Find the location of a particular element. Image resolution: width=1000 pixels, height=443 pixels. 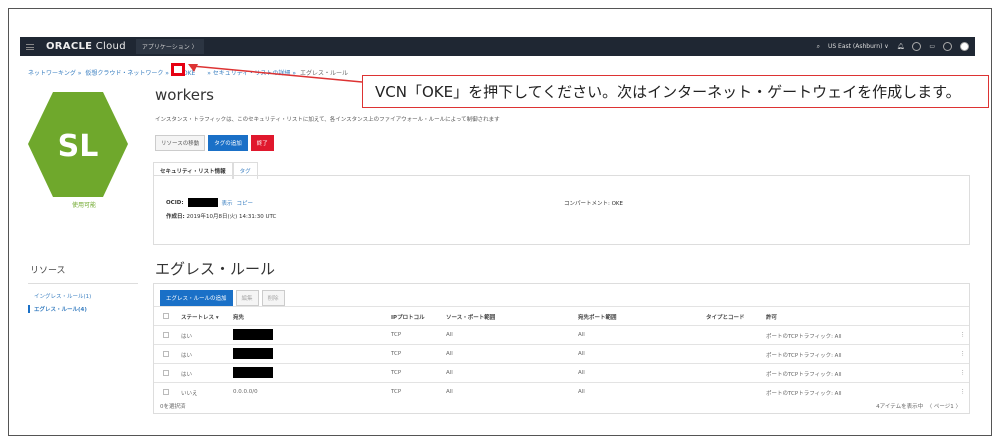

sidebar-item-ingress: イングレス・ルール(1) is located at coordinates (62, 296).